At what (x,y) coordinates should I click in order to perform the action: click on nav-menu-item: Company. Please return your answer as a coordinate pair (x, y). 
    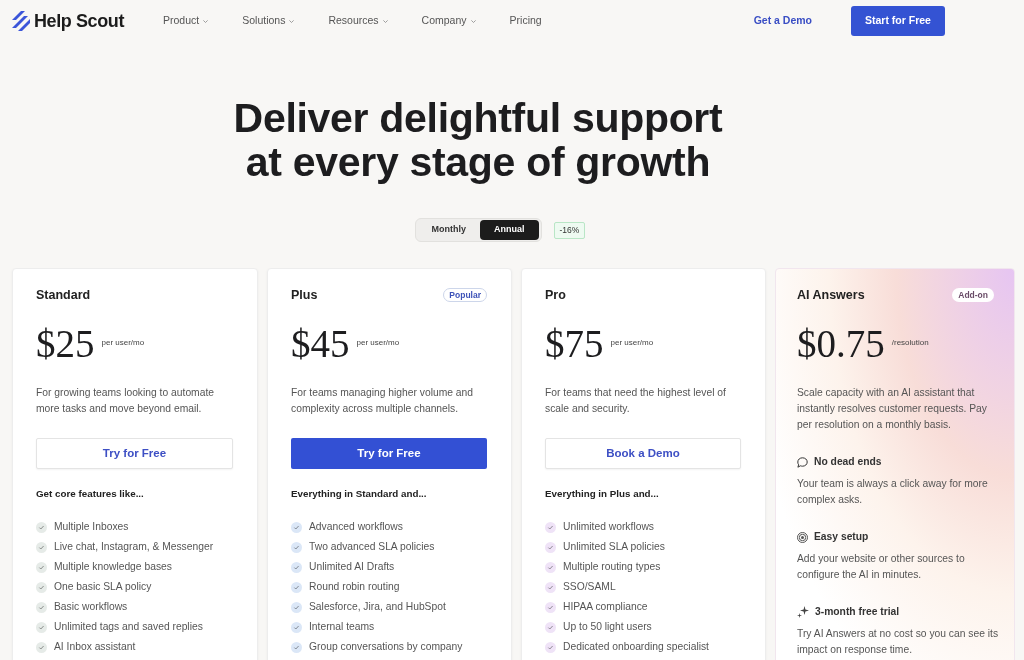
    Looking at the image, I should click on (448, 21).